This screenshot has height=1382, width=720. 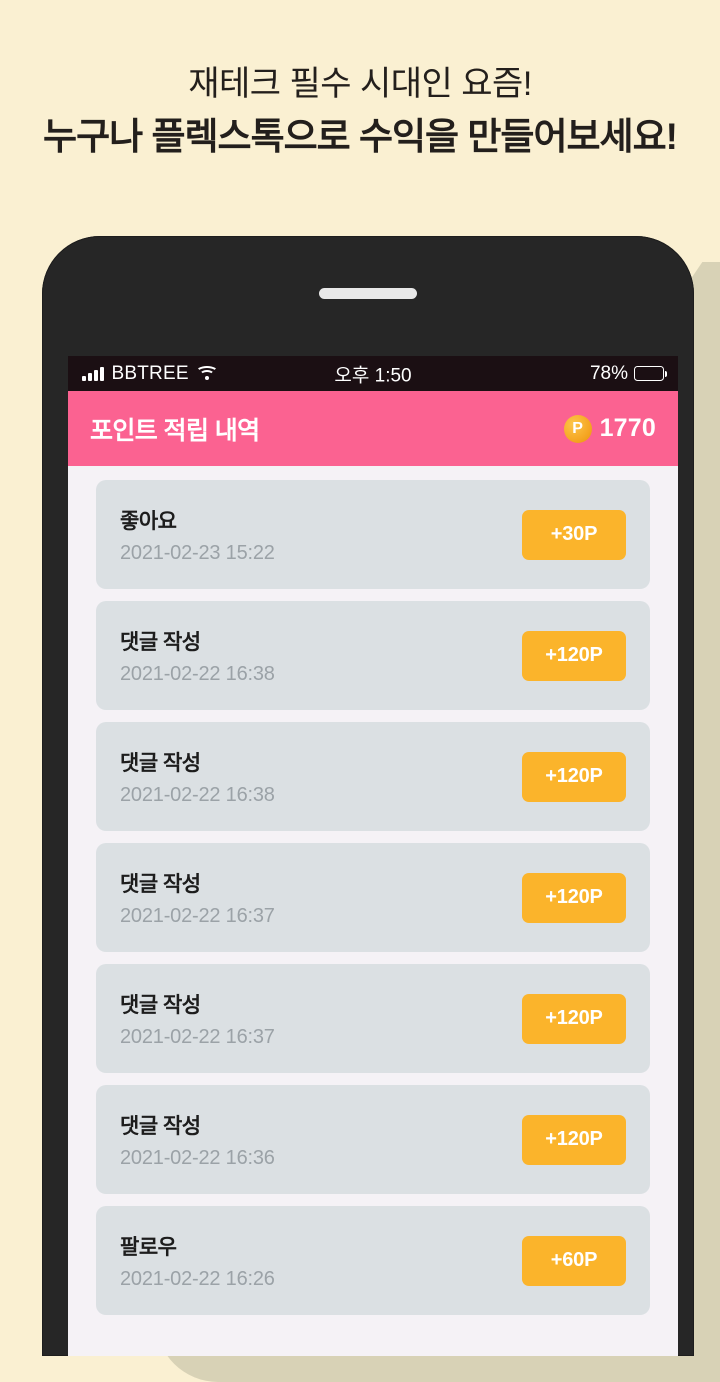 What do you see at coordinates (93, 373) in the screenshot?
I see `signal-bars-icon` at bounding box center [93, 373].